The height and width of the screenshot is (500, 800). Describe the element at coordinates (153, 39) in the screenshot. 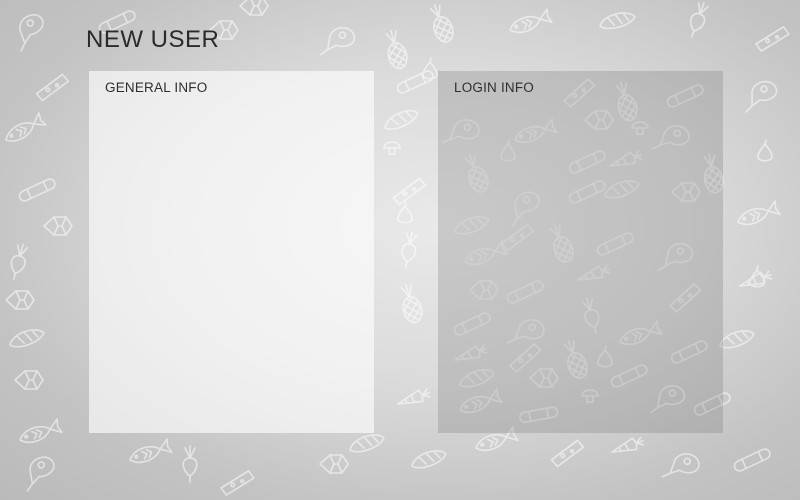

I see `page-title: NEW USER` at that location.